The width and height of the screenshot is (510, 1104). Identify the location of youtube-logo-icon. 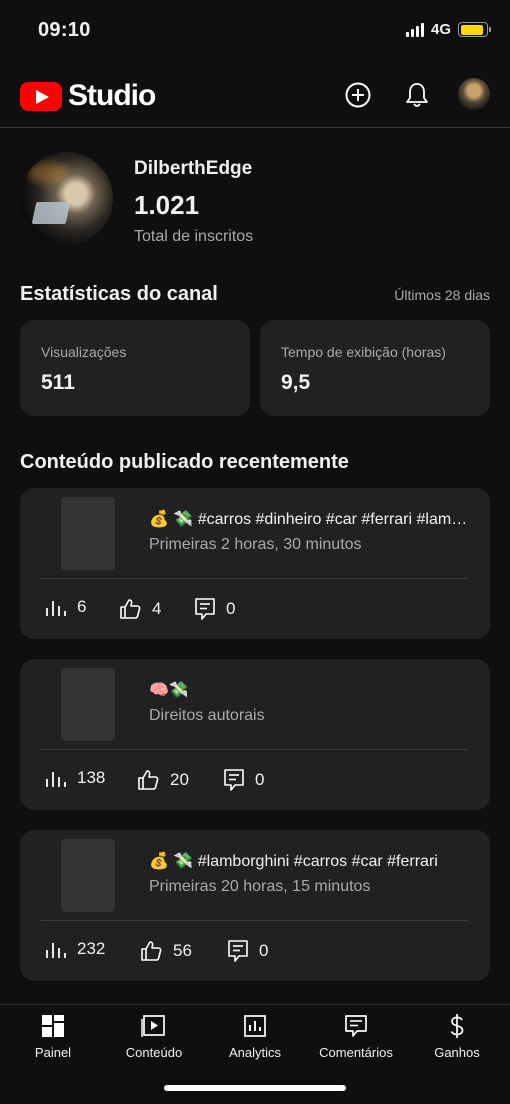
(41, 96).